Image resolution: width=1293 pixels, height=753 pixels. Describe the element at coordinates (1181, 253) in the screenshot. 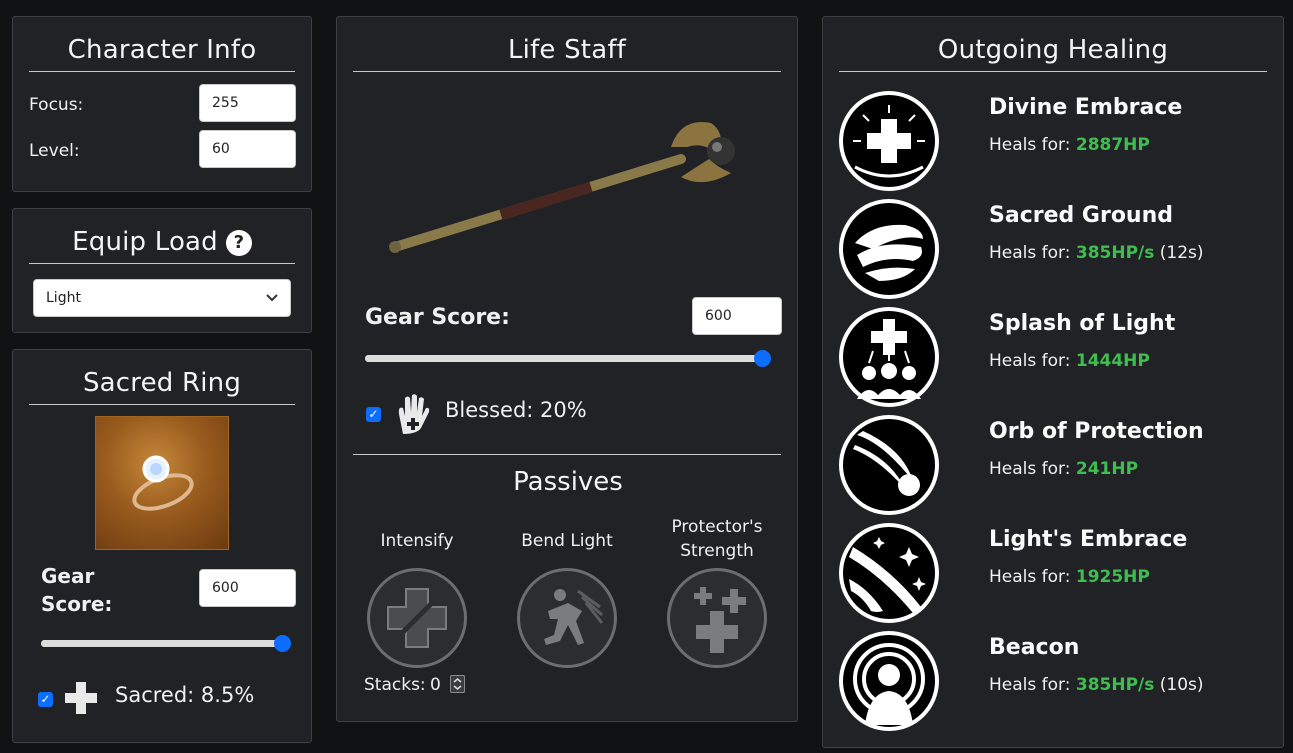

I see `heal-duration: (12s)` at that location.